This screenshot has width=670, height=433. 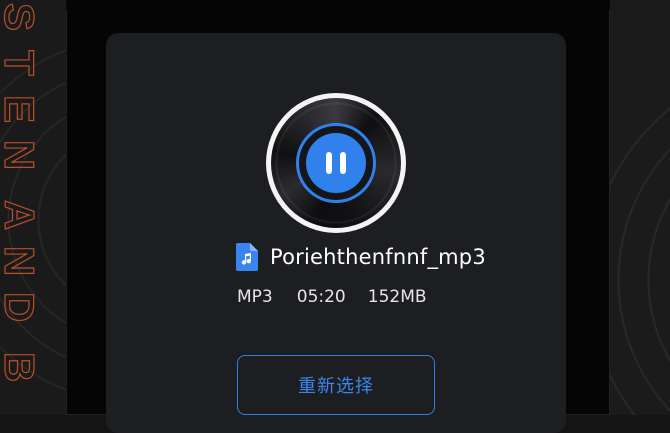 What do you see at coordinates (247, 257) in the screenshot?
I see `music-file-icon` at bounding box center [247, 257].